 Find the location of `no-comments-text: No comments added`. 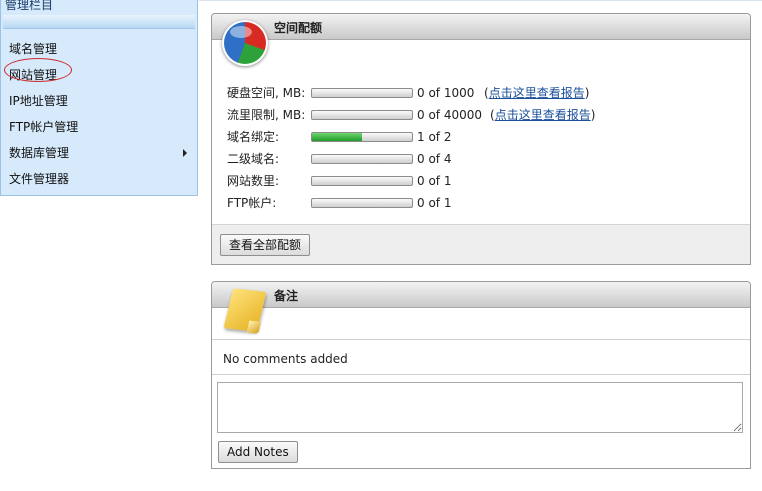

no-comments-text: No comments added is located at coordinates (285, 359).